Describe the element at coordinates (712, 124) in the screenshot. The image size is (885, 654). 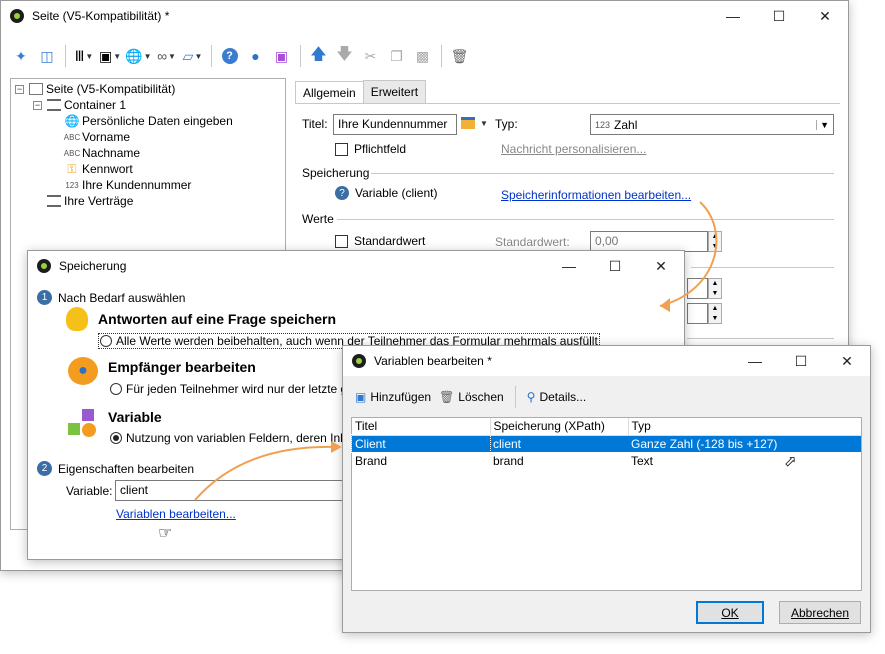
I see `type-select: 123 Zahl ▼` at that location.